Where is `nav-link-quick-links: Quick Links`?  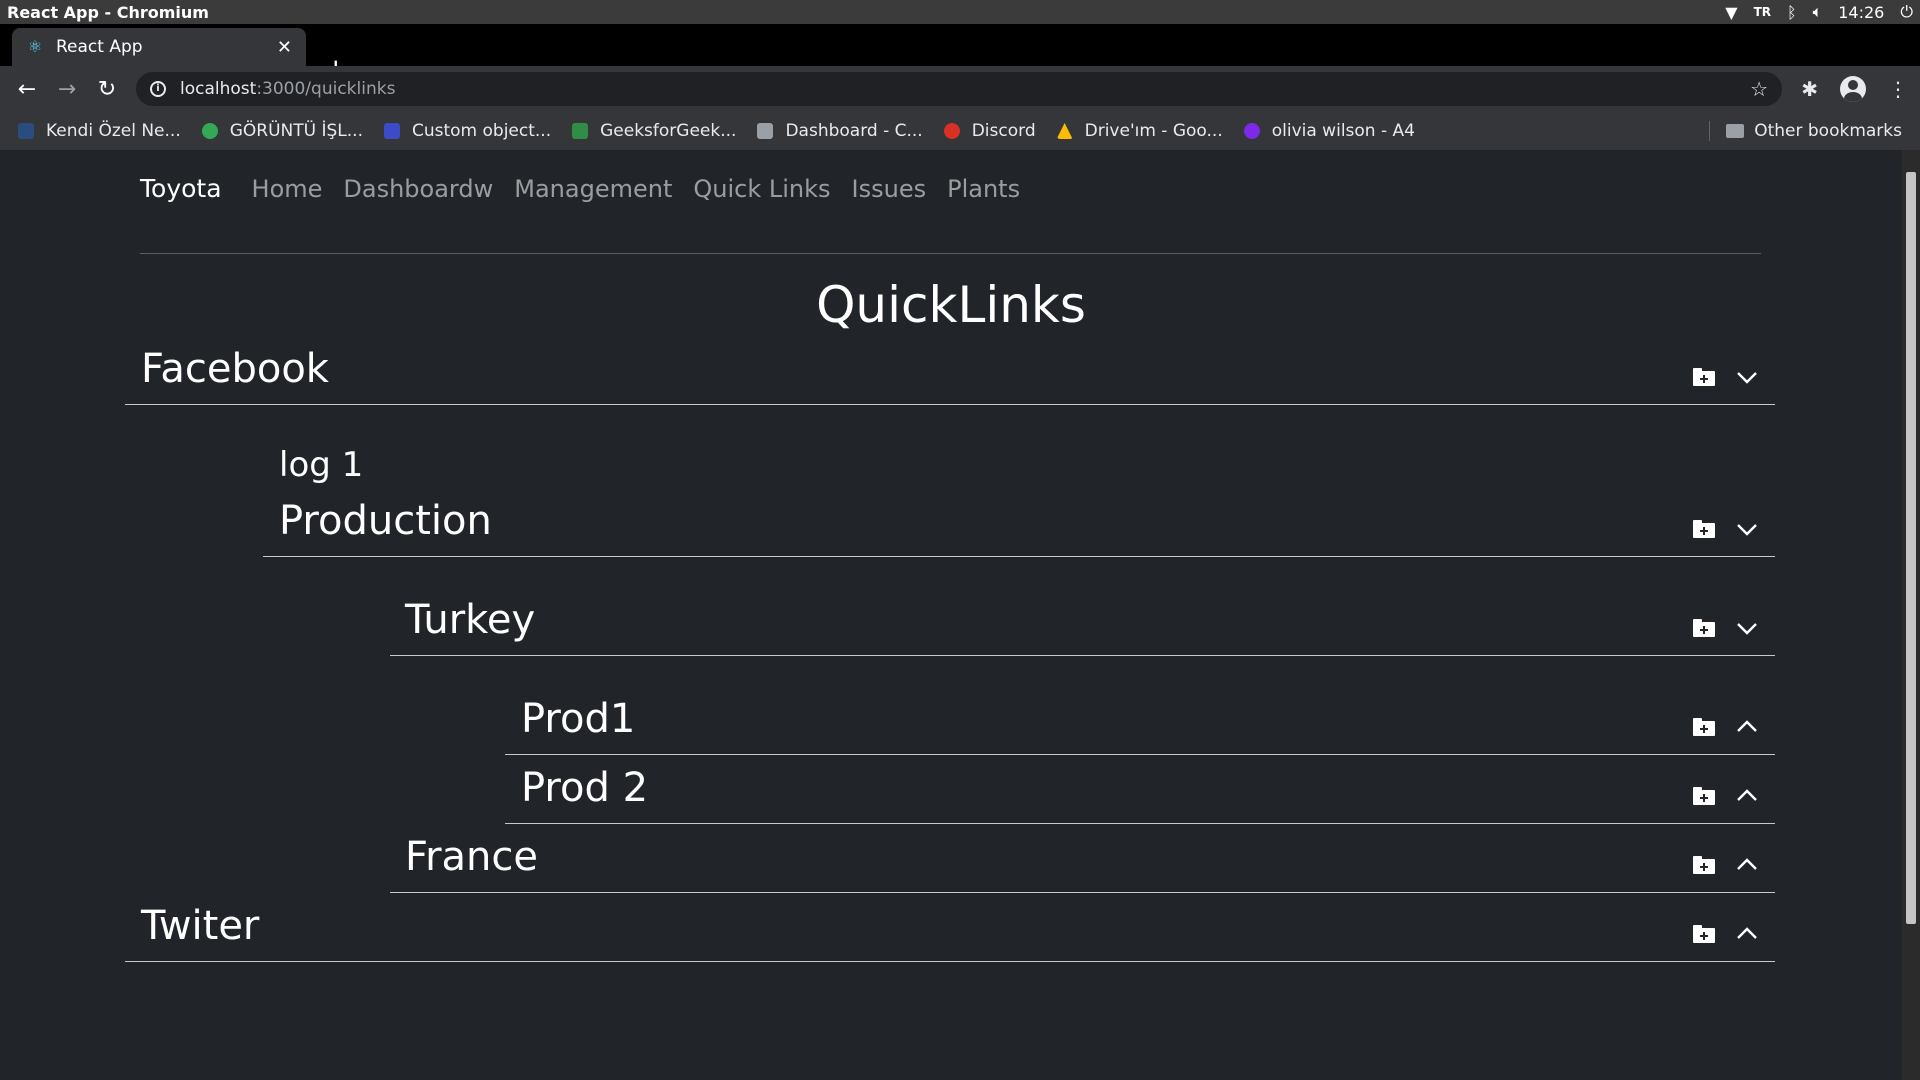
nav-link-quick-links: Quick Links is located at coordinates (761, 189).